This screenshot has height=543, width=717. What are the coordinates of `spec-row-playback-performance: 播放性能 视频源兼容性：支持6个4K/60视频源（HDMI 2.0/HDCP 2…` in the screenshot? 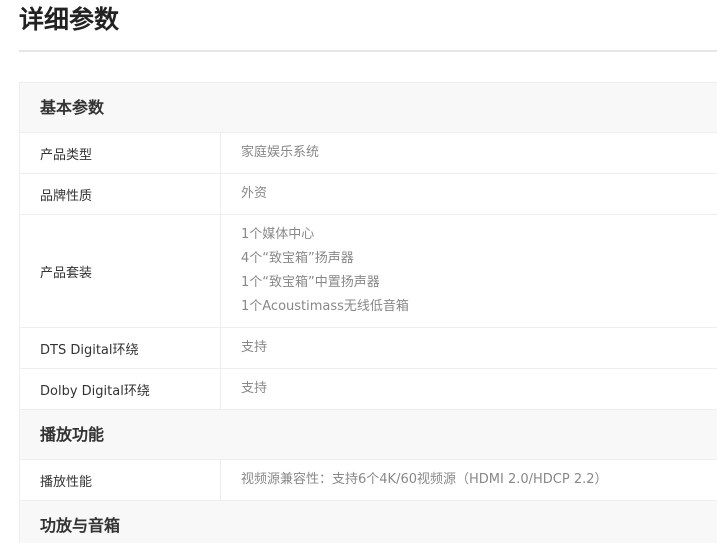 It's located at (368, 480).